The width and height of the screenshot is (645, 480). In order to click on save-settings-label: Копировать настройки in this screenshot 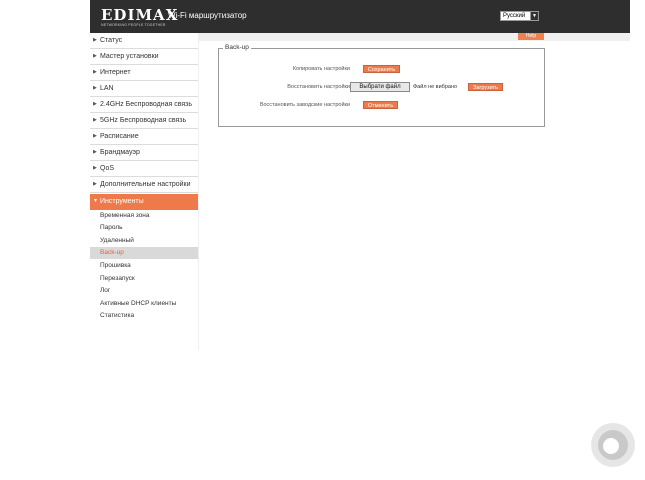, I will do `click(321, 69)`.